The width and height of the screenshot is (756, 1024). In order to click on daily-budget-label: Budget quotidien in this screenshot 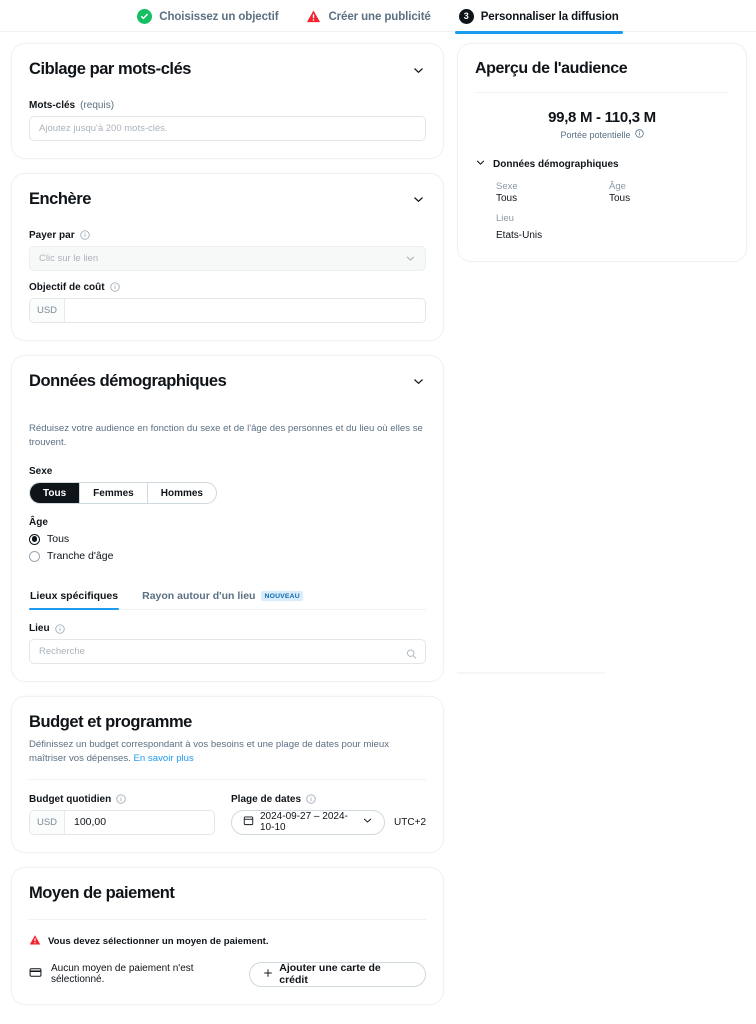, I will do `click(122, 799)`.